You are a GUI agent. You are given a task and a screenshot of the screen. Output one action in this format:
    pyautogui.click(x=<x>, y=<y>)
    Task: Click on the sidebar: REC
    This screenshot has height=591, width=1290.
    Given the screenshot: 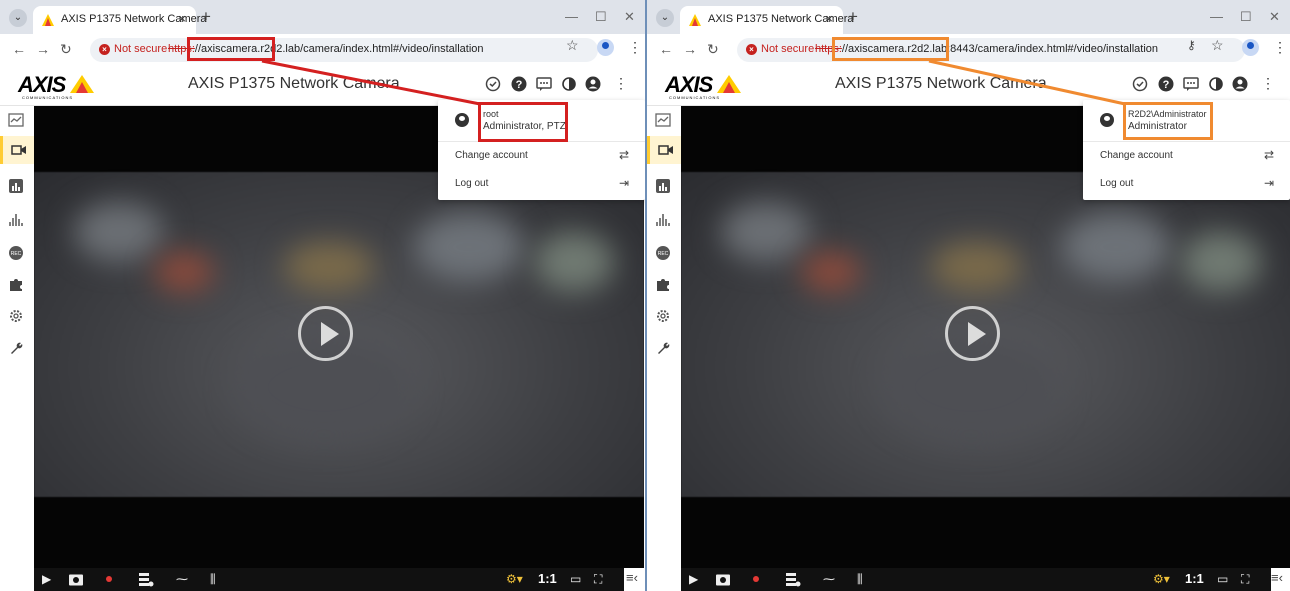 What is the action you would take?
    pyautogui.click(x=664, y=348)
    